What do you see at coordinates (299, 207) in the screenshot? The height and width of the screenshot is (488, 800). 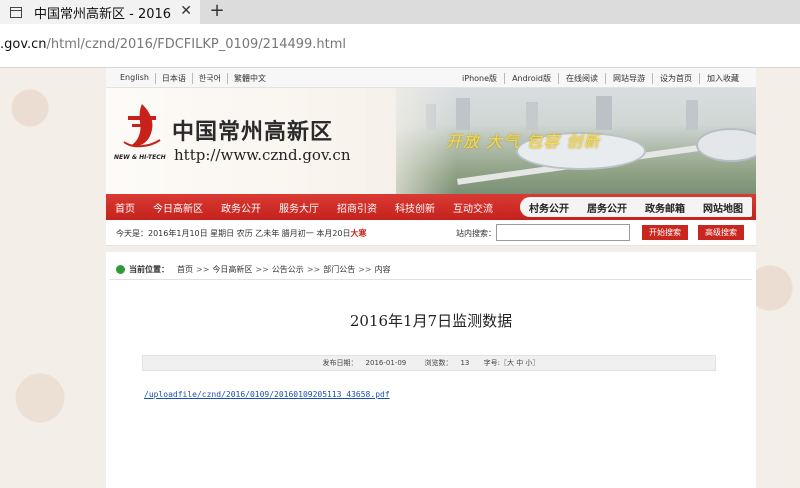 I see `nav-item-service-hall: 服务大厅` at bounding box center [299, 207].